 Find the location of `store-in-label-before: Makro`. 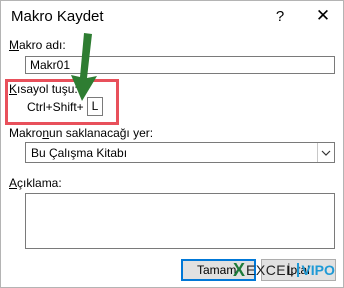

store-in-label-before: Makro is located at coordinates (26, 133).